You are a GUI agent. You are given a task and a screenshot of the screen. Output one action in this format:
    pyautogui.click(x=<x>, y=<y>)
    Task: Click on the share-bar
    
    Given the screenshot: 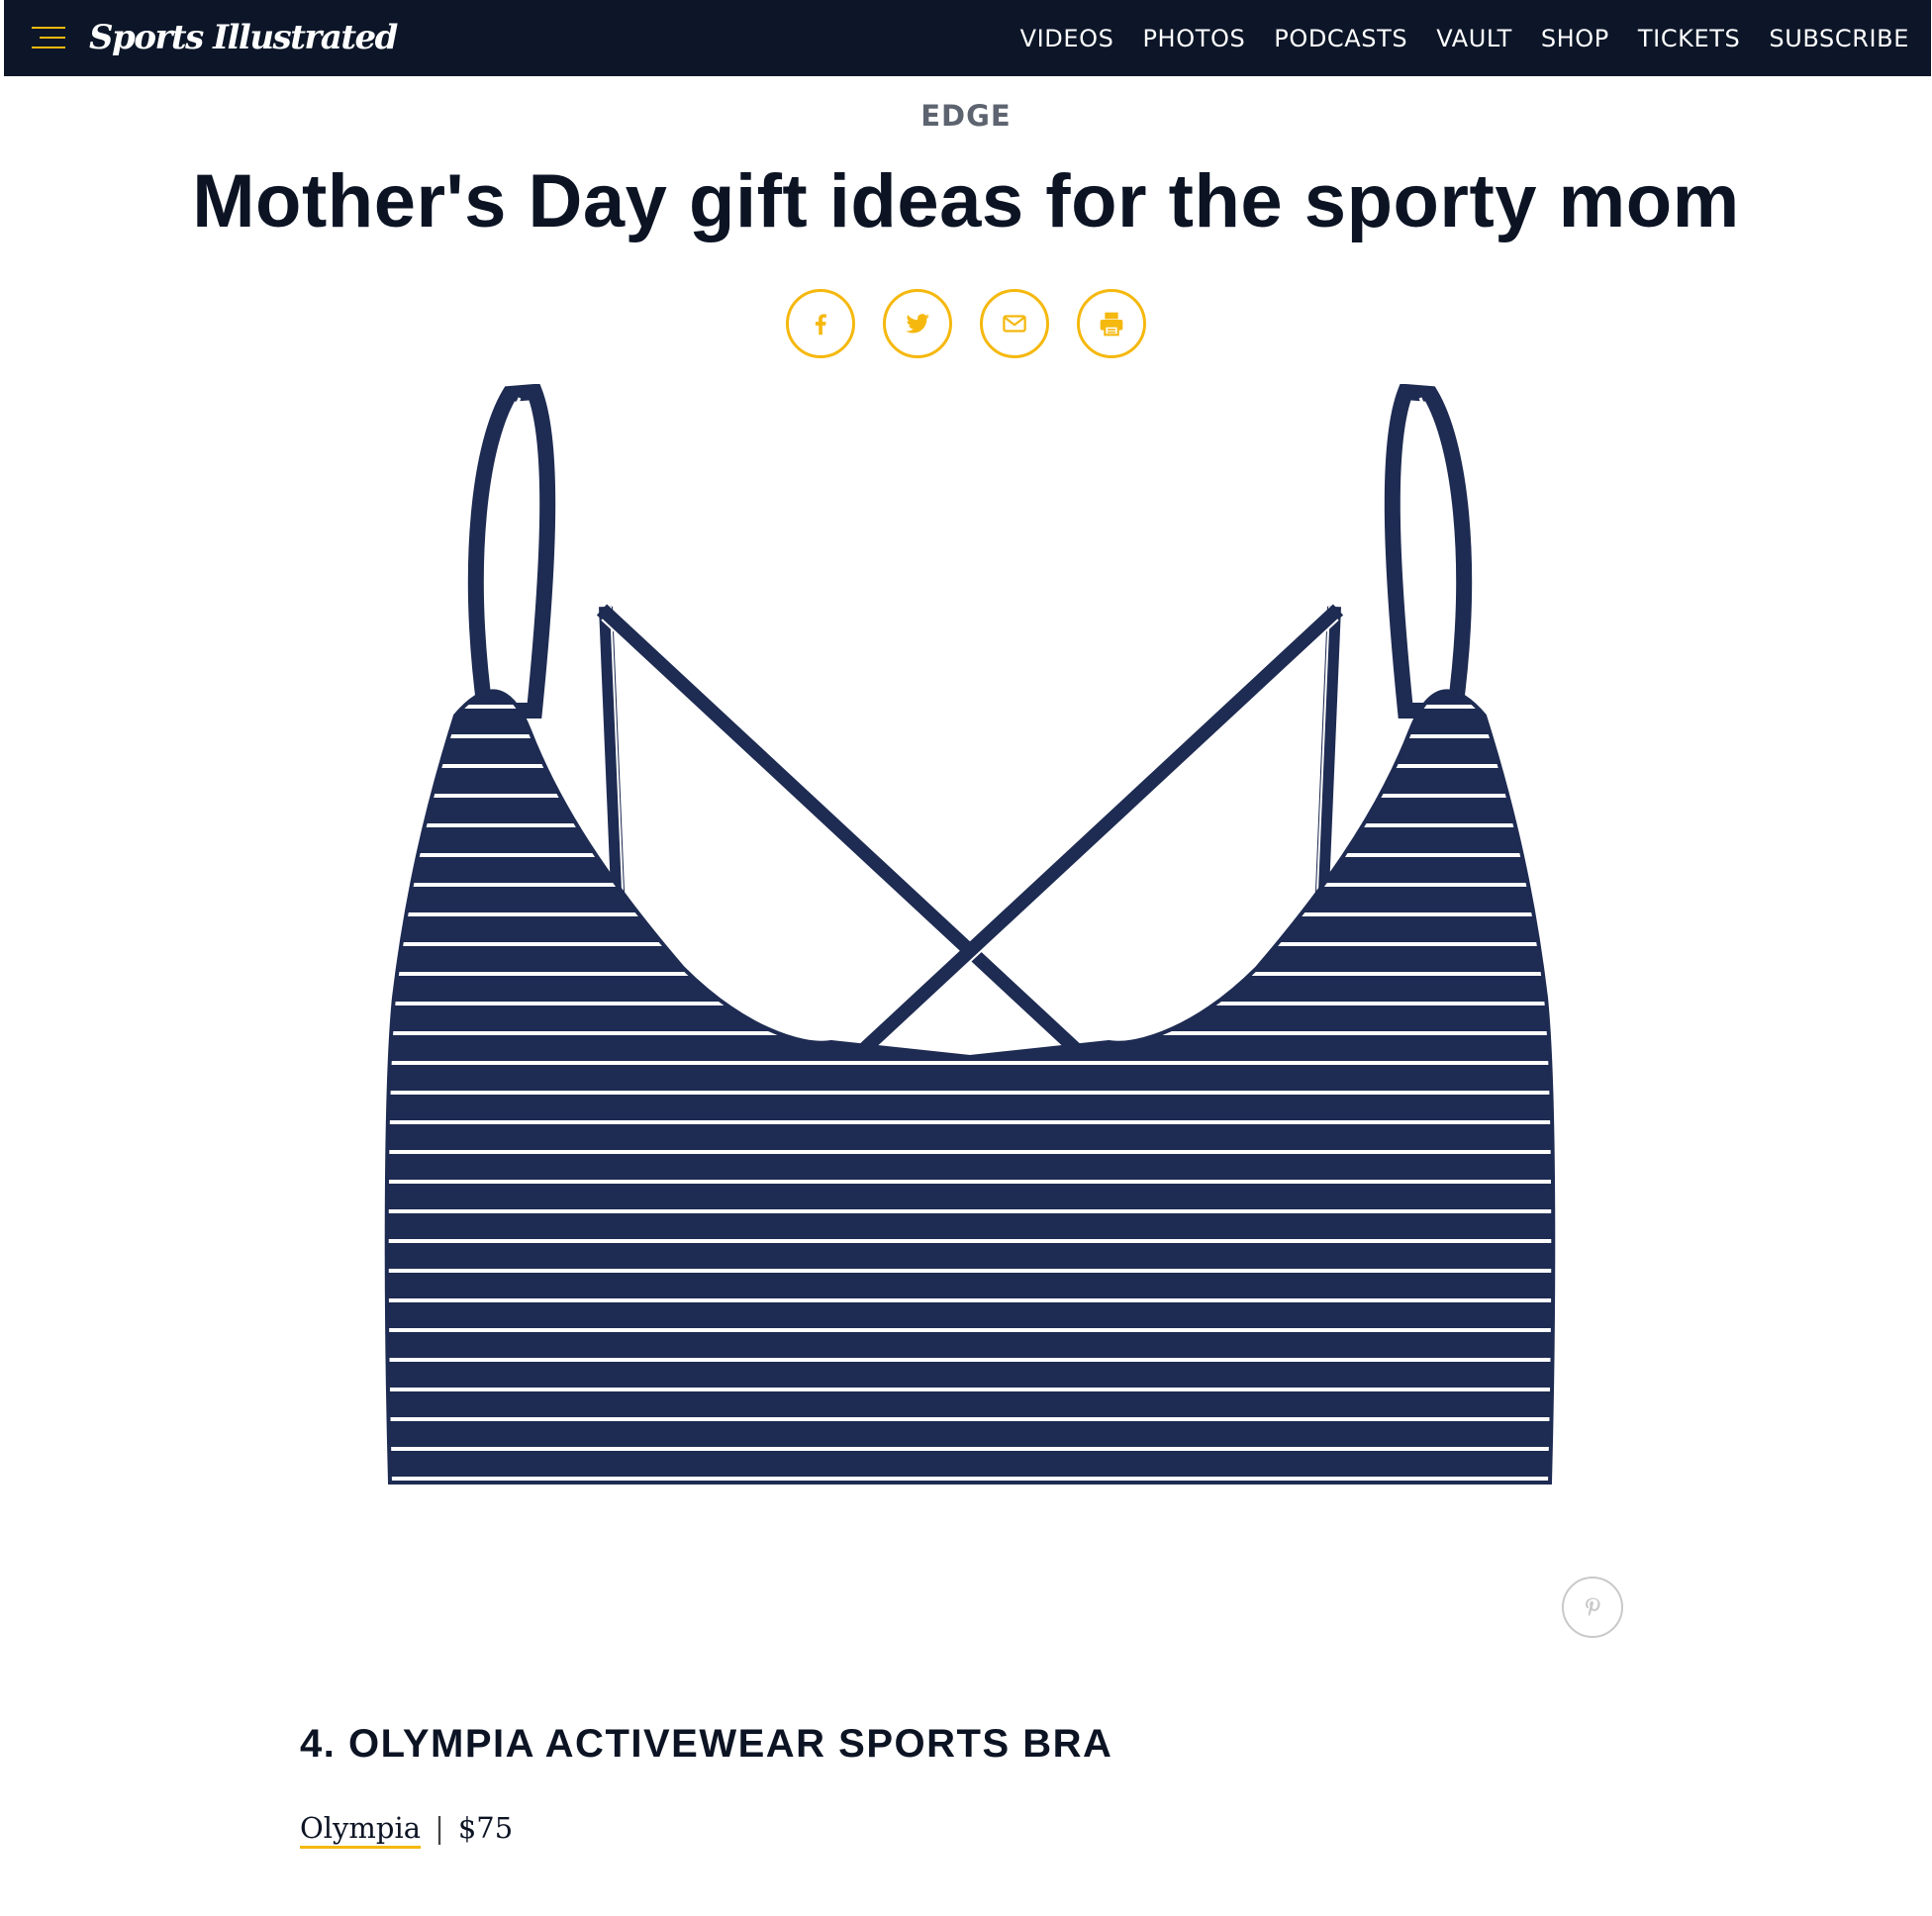 What is the action you would take?
    pyautogui.click(x=966, y=323)
    